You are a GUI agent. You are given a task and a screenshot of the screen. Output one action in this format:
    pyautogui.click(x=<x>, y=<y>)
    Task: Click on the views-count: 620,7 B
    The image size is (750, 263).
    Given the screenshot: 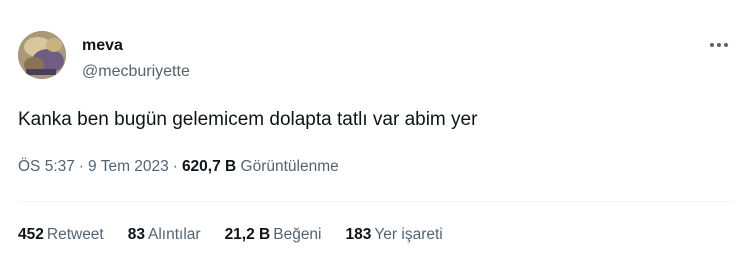 What is the action you would take?
    pyautogui.click(x=209, y=166)
    